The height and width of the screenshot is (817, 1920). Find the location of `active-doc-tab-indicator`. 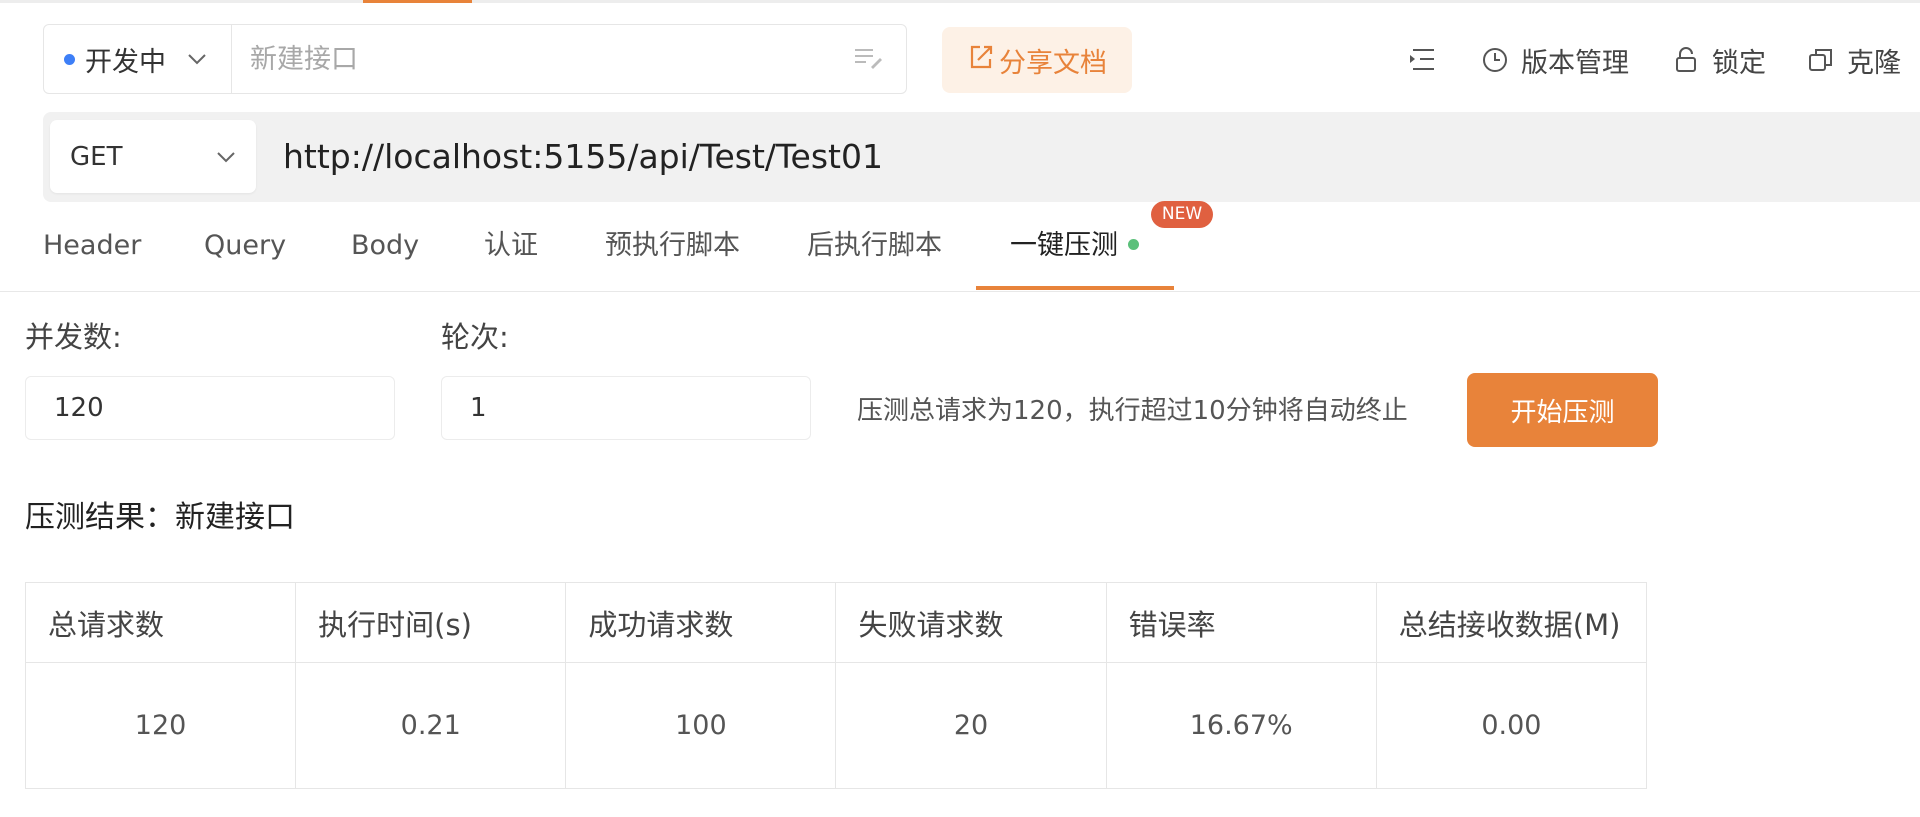

active-doc-tab-indicator is located at coordinates (417, 1).